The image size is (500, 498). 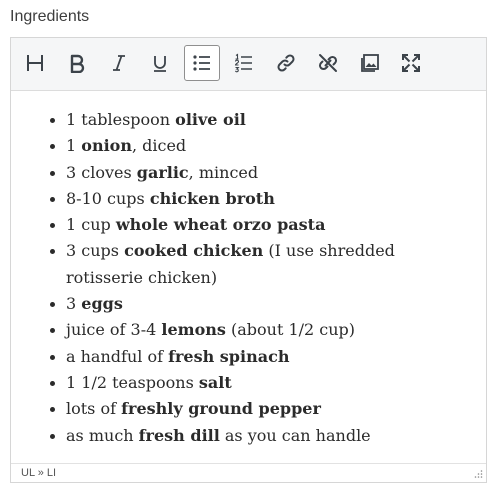 I want to click on ingredient-item: 3 eggs, so click(x=266, y=304).